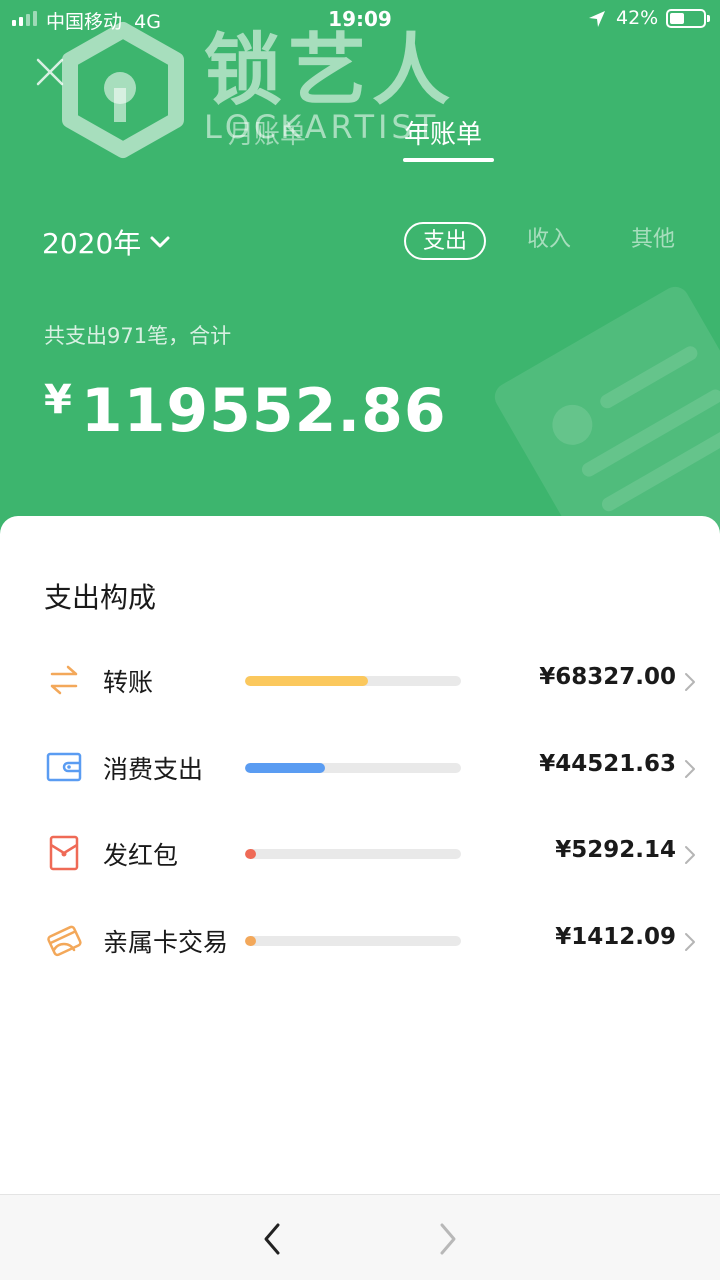  I want to click on item-label: 发红包, so click(141, 855).